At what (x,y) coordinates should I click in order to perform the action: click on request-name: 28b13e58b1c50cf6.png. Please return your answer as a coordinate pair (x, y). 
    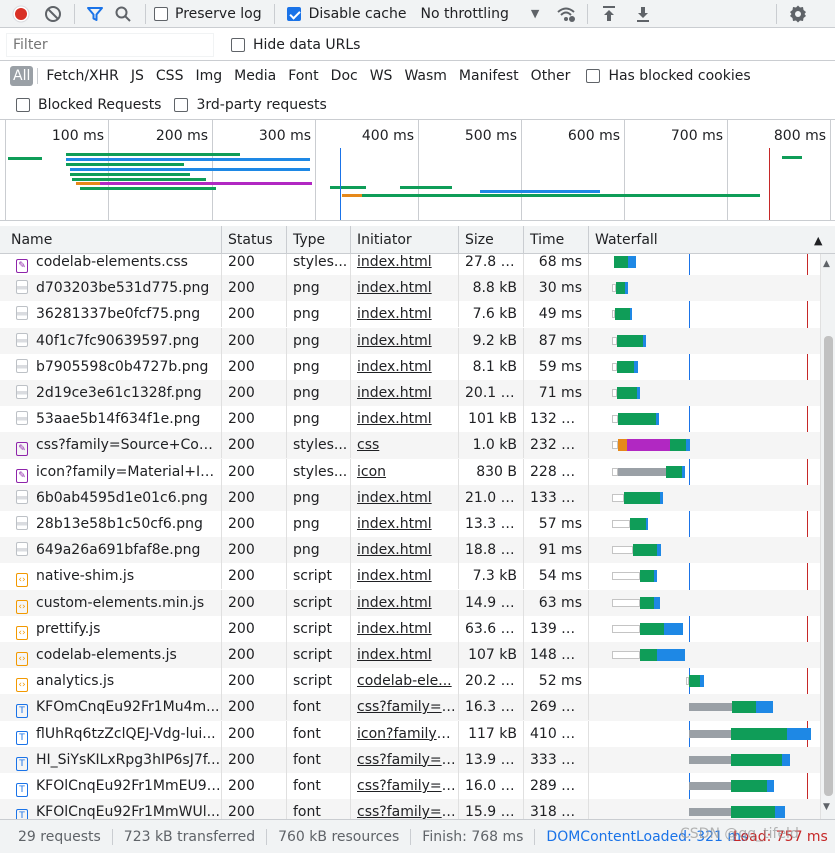
    Looking at the image, I should click on (119, 524).